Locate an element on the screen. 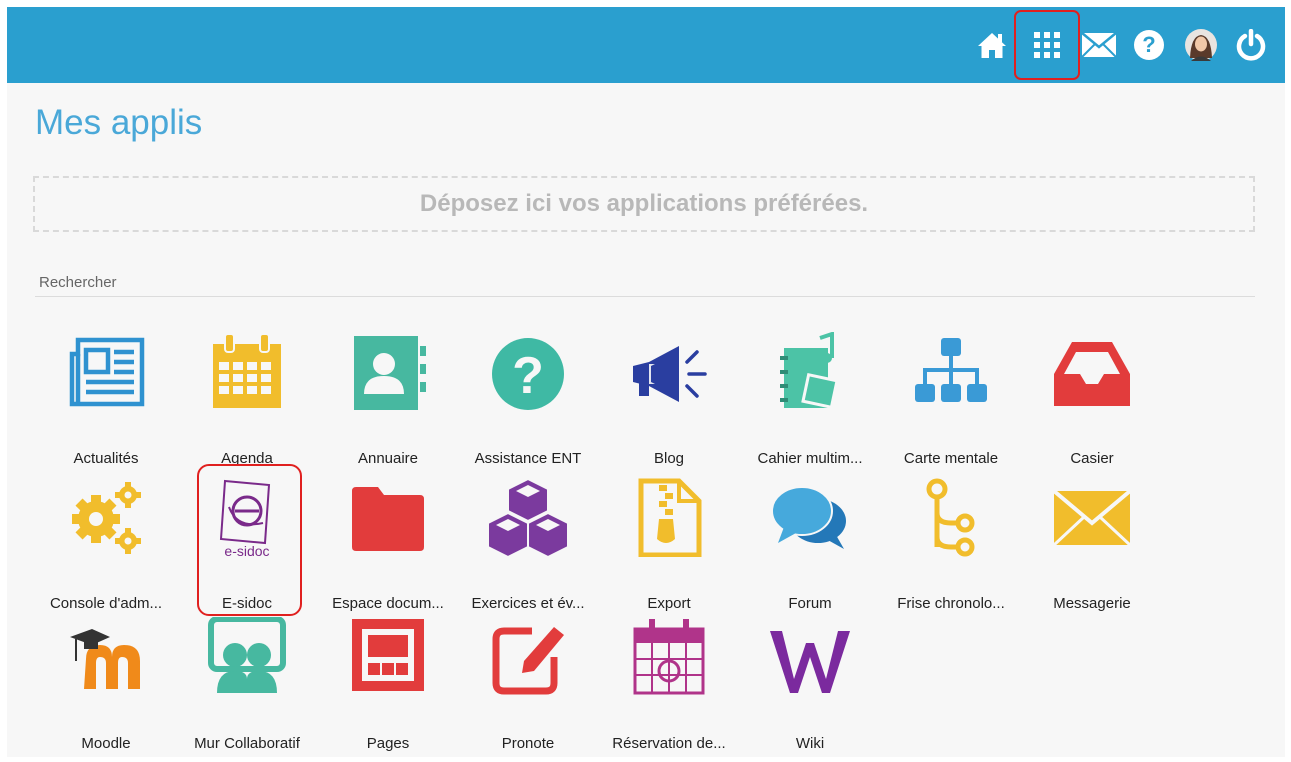 The image size is (1291, 762). edit-pencil-icon is located at coordinates (528, 661).